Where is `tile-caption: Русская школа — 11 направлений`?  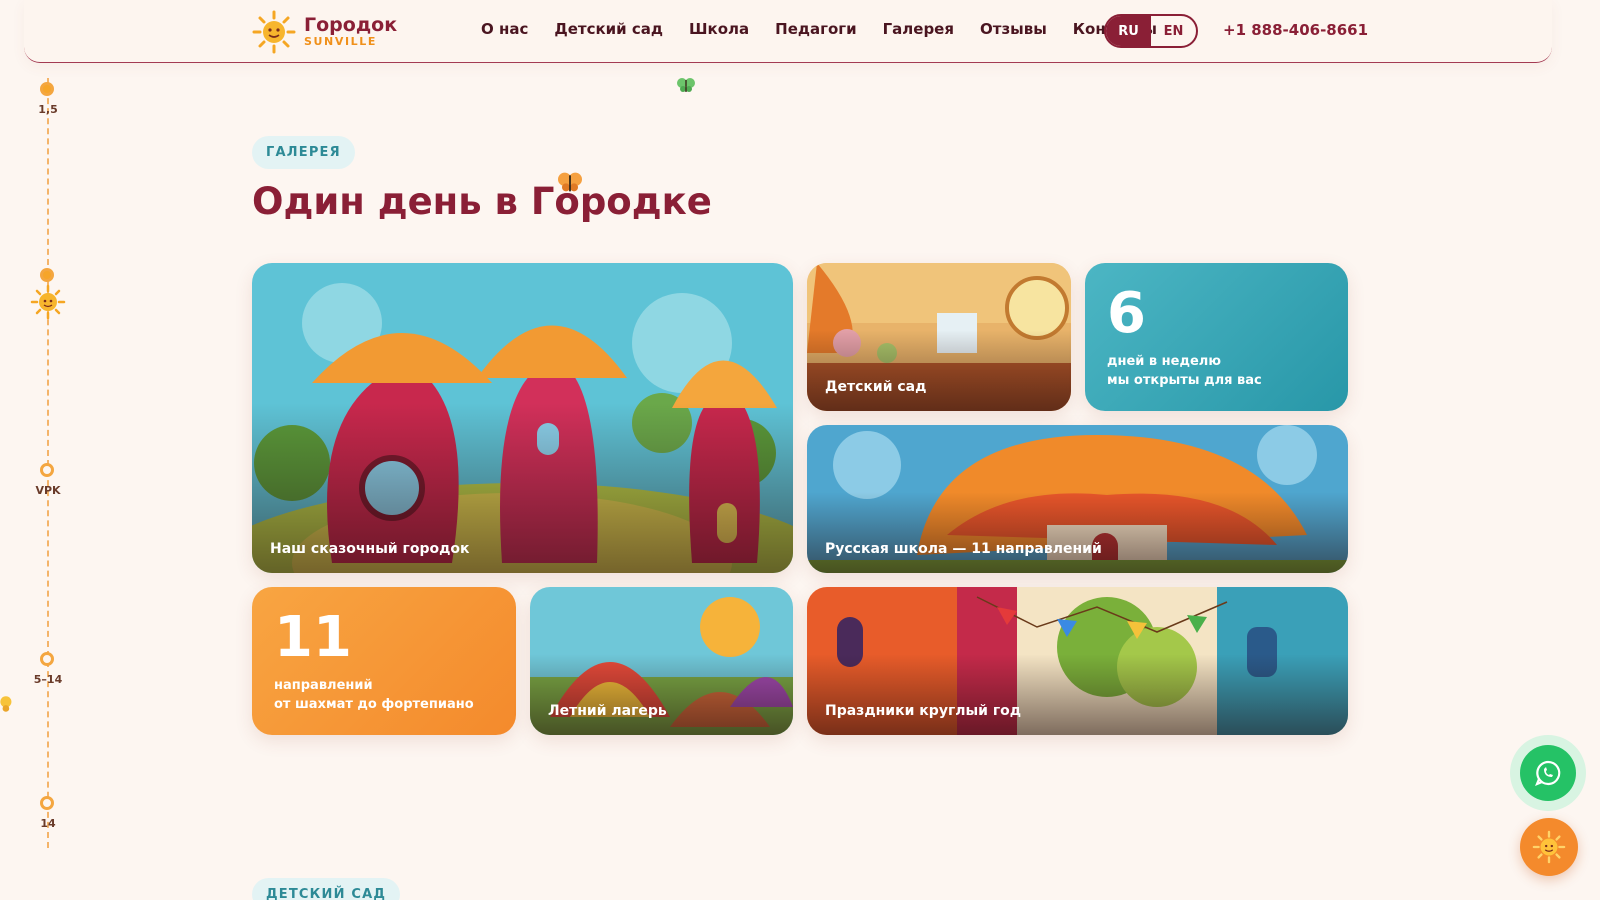 tile-caption: Русская школа — 11 направлений is located at coordinates (963, 549).